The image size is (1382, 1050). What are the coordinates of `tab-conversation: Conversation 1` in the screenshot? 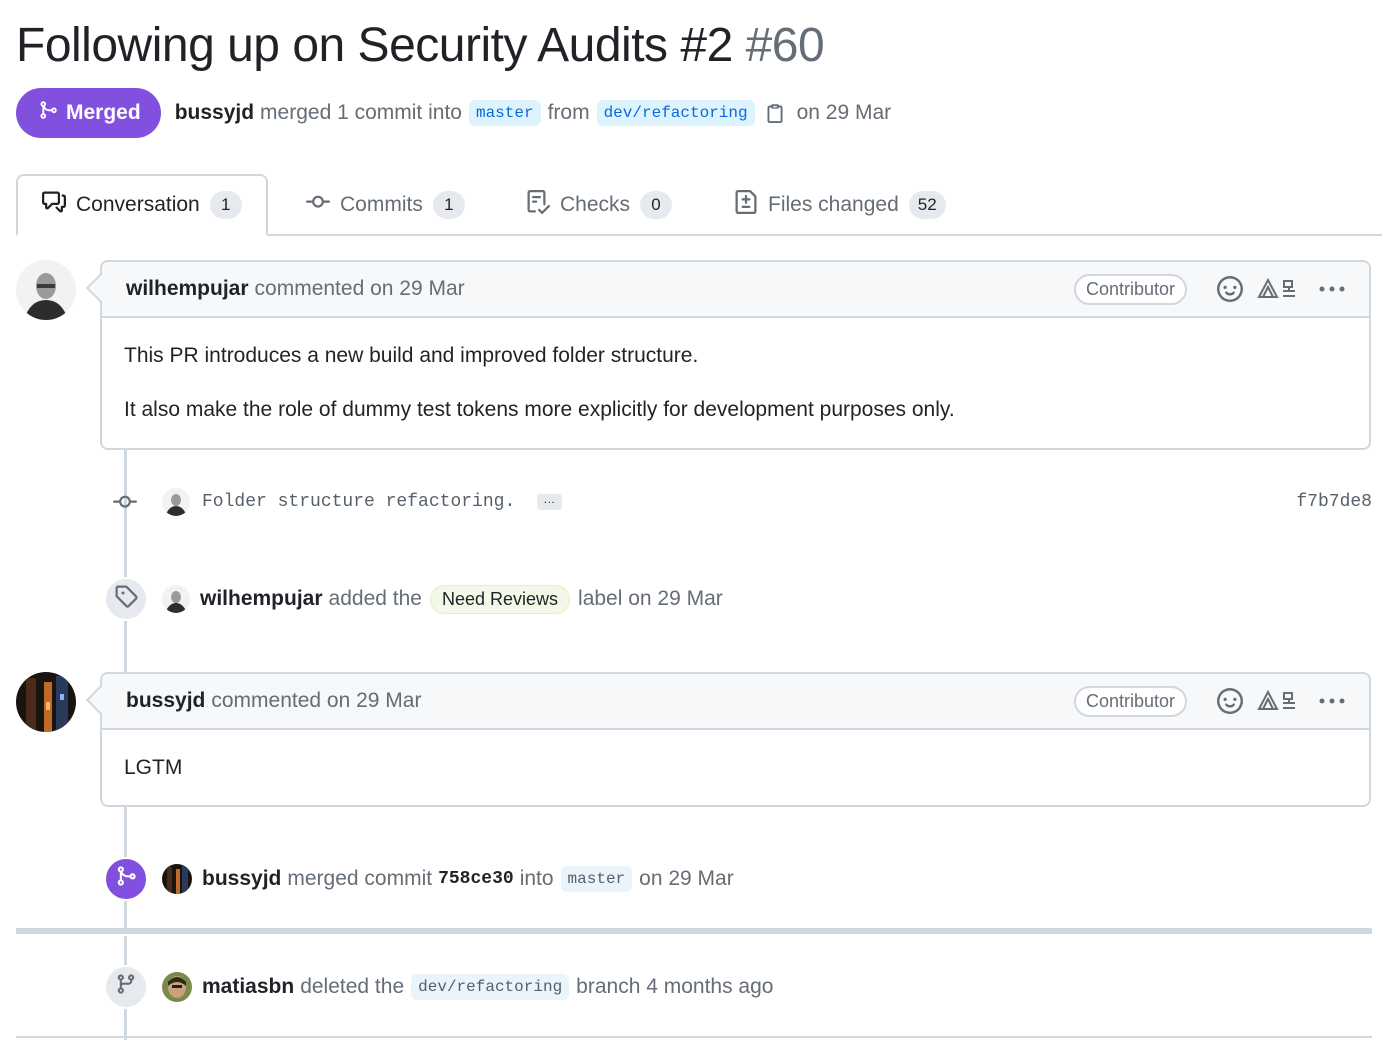 It's located at (142, 205).